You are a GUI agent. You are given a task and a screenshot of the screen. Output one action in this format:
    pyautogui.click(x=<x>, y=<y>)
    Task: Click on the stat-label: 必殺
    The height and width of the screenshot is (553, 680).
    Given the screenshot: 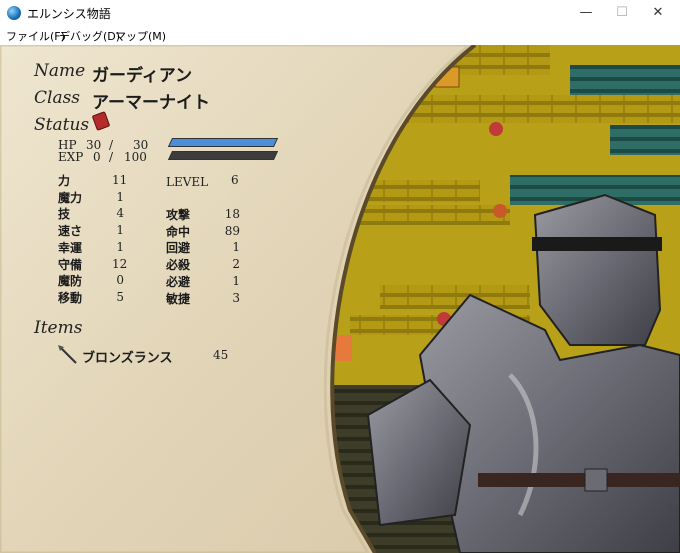 What is the action you would take?
    pyautogui.click(x=178, y=265)
    